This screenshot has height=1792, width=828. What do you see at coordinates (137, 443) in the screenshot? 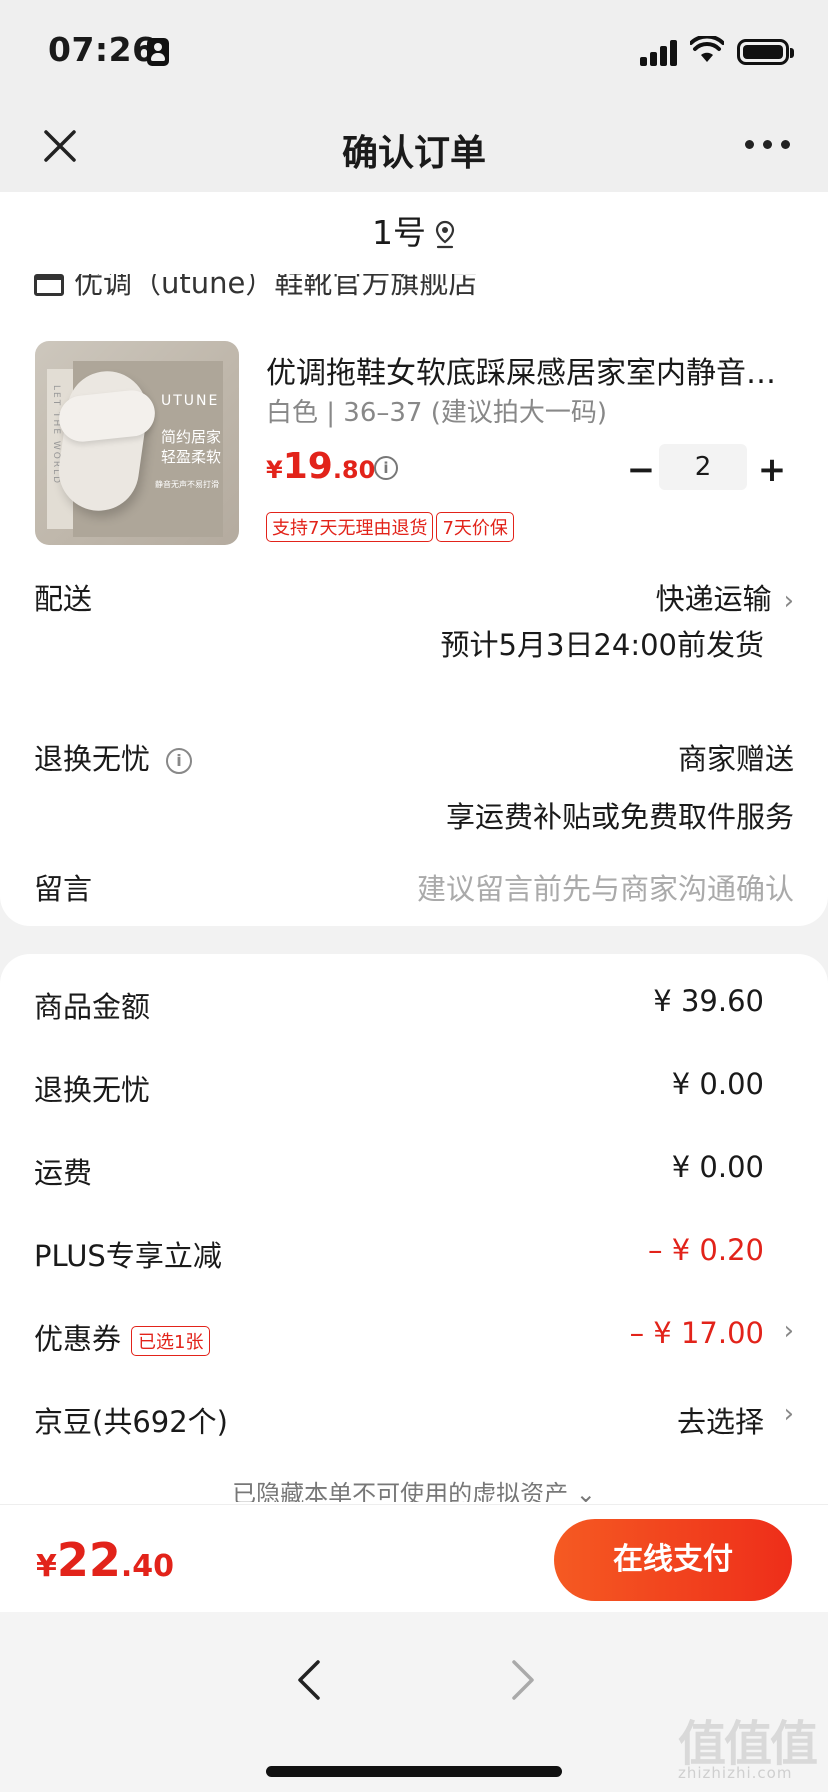
I see `product-image: LET THE WORLD UTUNE 简约居家 轻盈柔软 静音无声不易打滑` at bounding box center [137, 443].